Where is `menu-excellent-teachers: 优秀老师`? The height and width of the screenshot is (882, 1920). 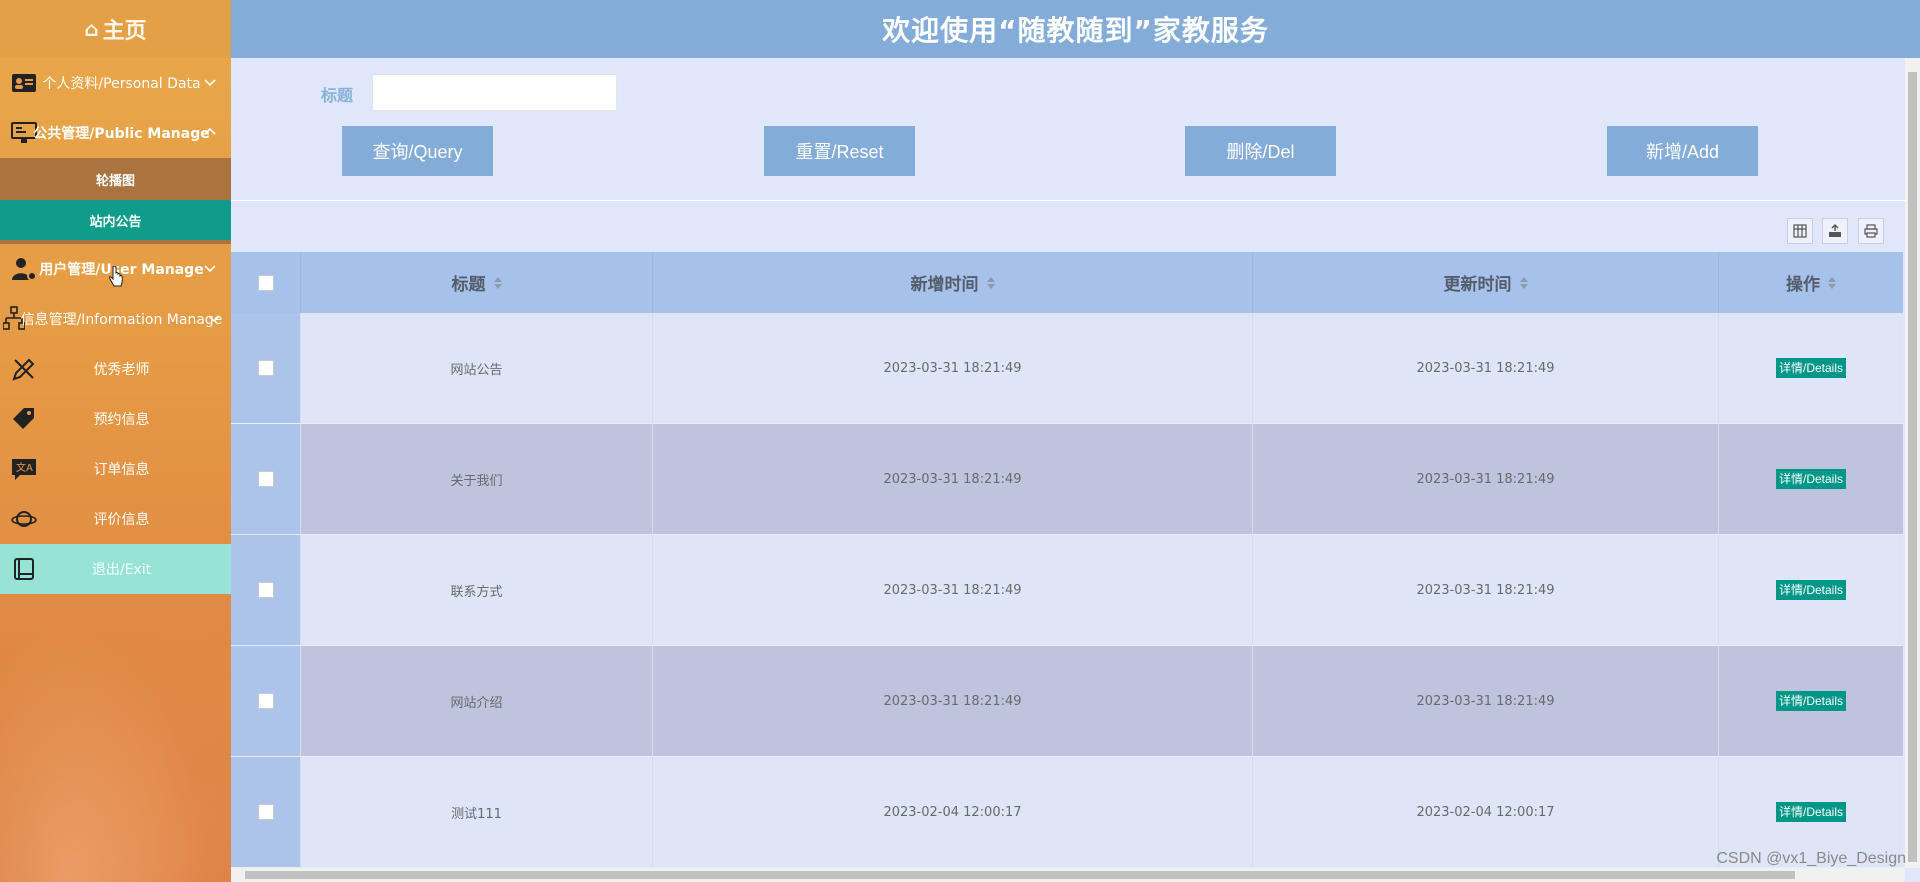
menu-excellent-teachers: 优秀老师 is located at coordinates (115, 369).